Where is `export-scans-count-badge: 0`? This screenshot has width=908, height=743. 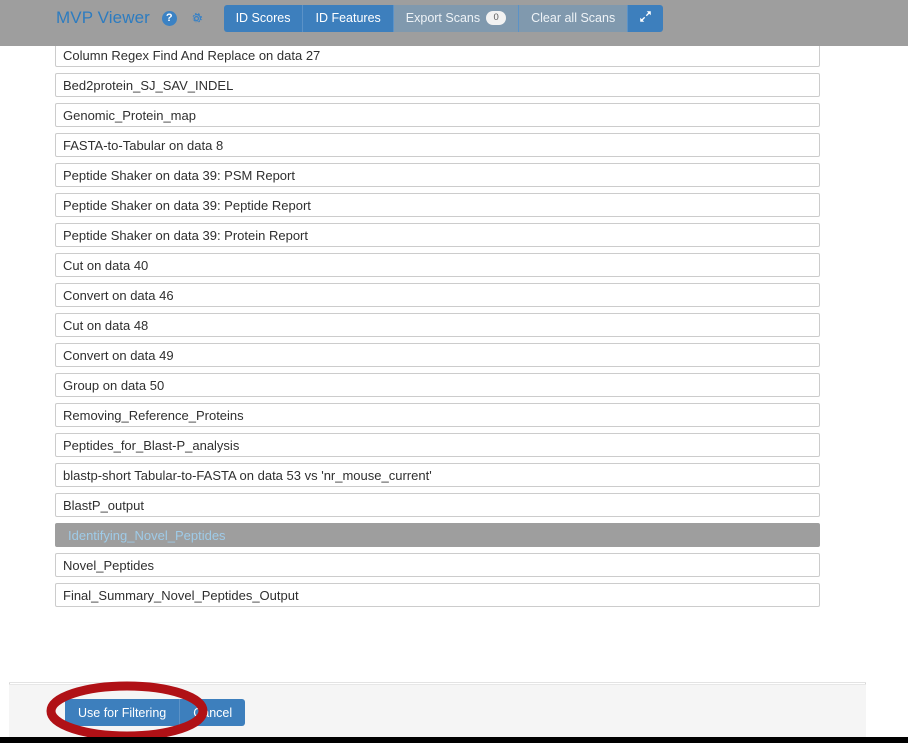 export-scans-count-badge: 0 is located at coordinates (496, 18).